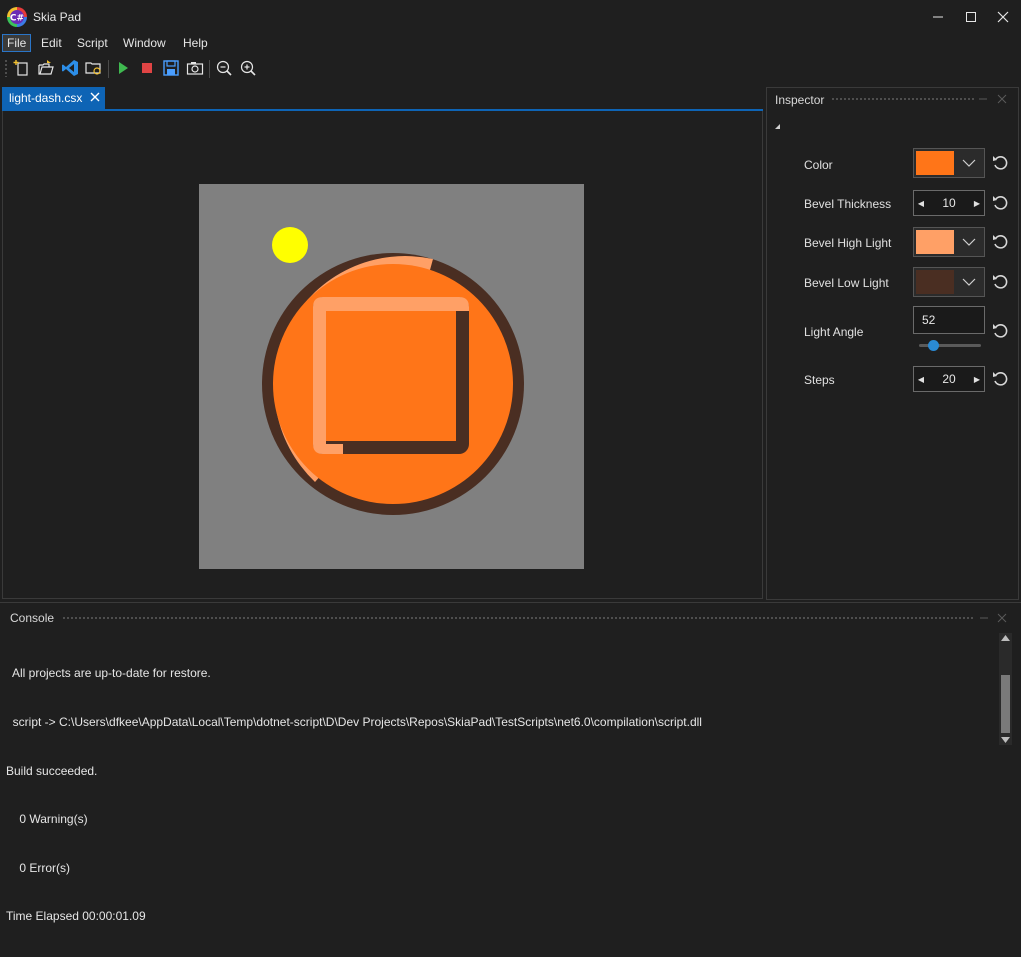 The height and width of the screenshot is (957, 1021). Describe the element at coordinates (938, 17) in the screenshot. I see `minimize-icon` at that location.